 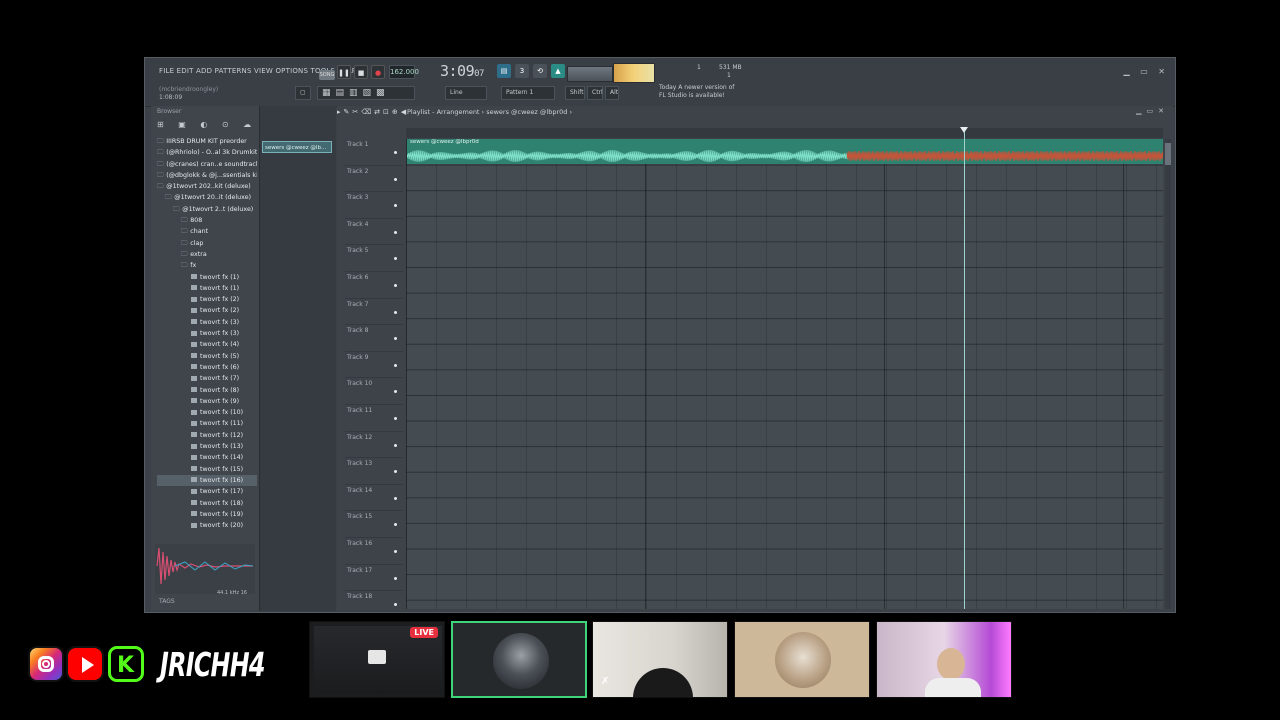 I want to click on browser-file: twovrt fx (15), so click(x=207, y=469).